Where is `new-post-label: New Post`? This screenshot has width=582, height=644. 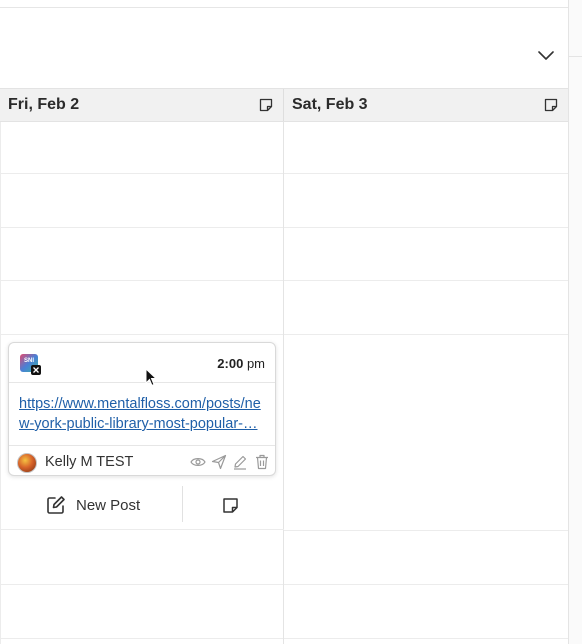
new-post-label: New Post is located at coordinates (108, 505).